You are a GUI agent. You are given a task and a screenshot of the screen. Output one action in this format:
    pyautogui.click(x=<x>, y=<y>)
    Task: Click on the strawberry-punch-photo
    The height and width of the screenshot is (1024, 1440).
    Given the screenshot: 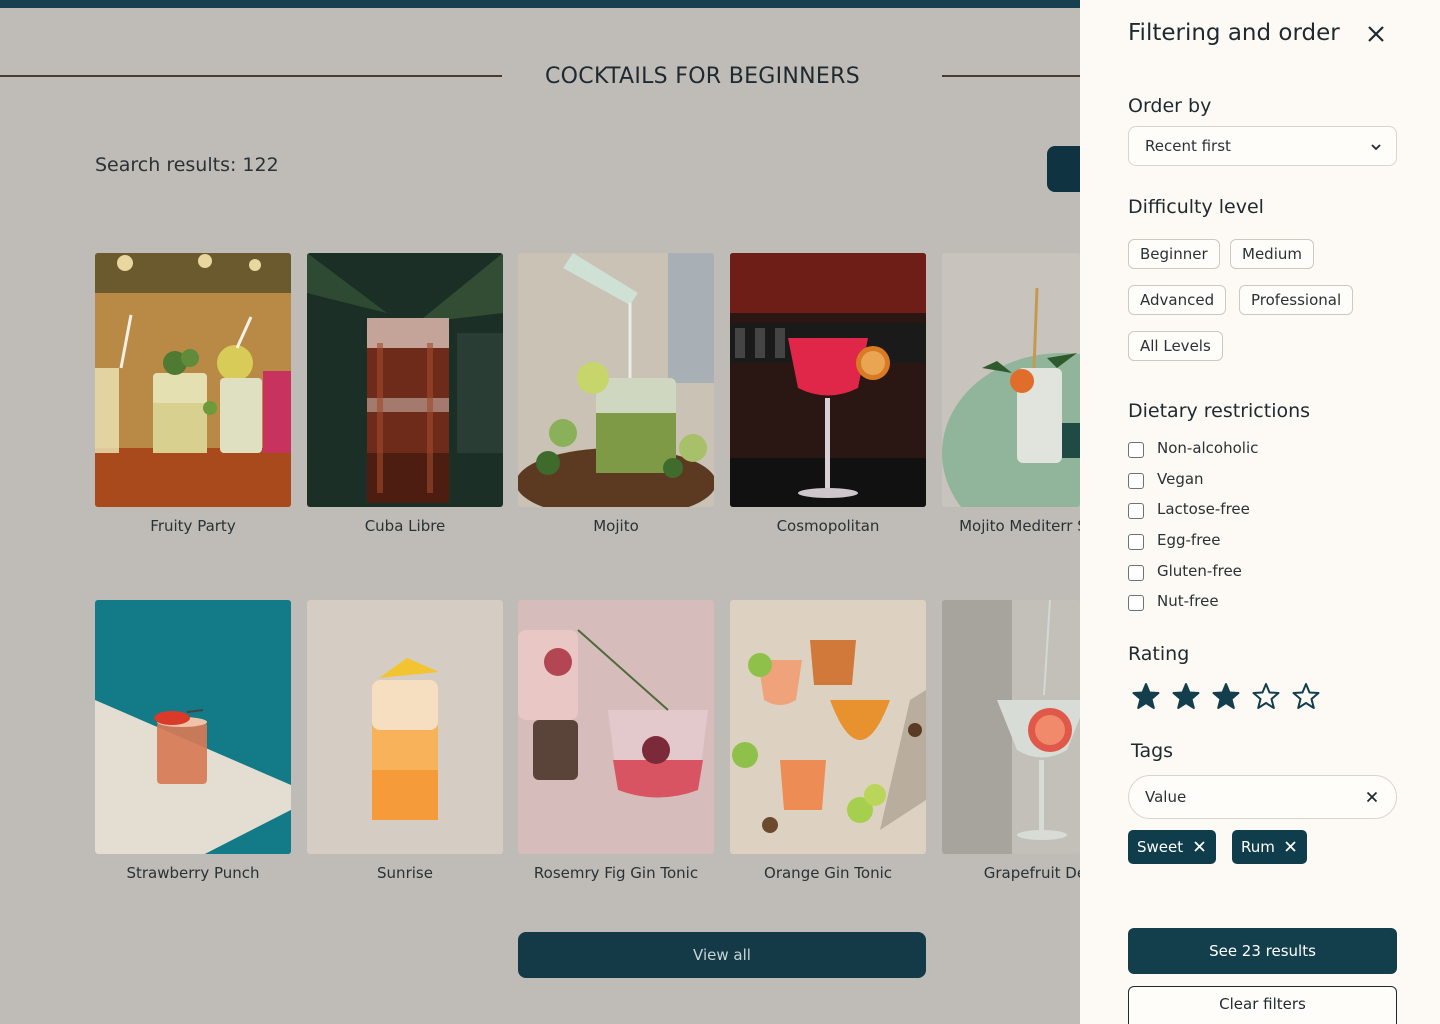 What is the action you would take?
    pyautogui.click(x=193, y=727)
    